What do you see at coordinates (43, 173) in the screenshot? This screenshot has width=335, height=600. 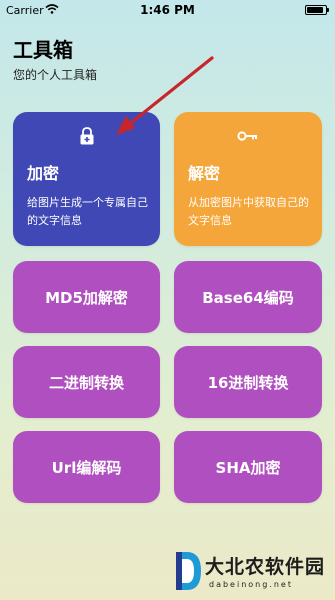 I see `encrypt-title: 加密` at bounding box center [43, 173].